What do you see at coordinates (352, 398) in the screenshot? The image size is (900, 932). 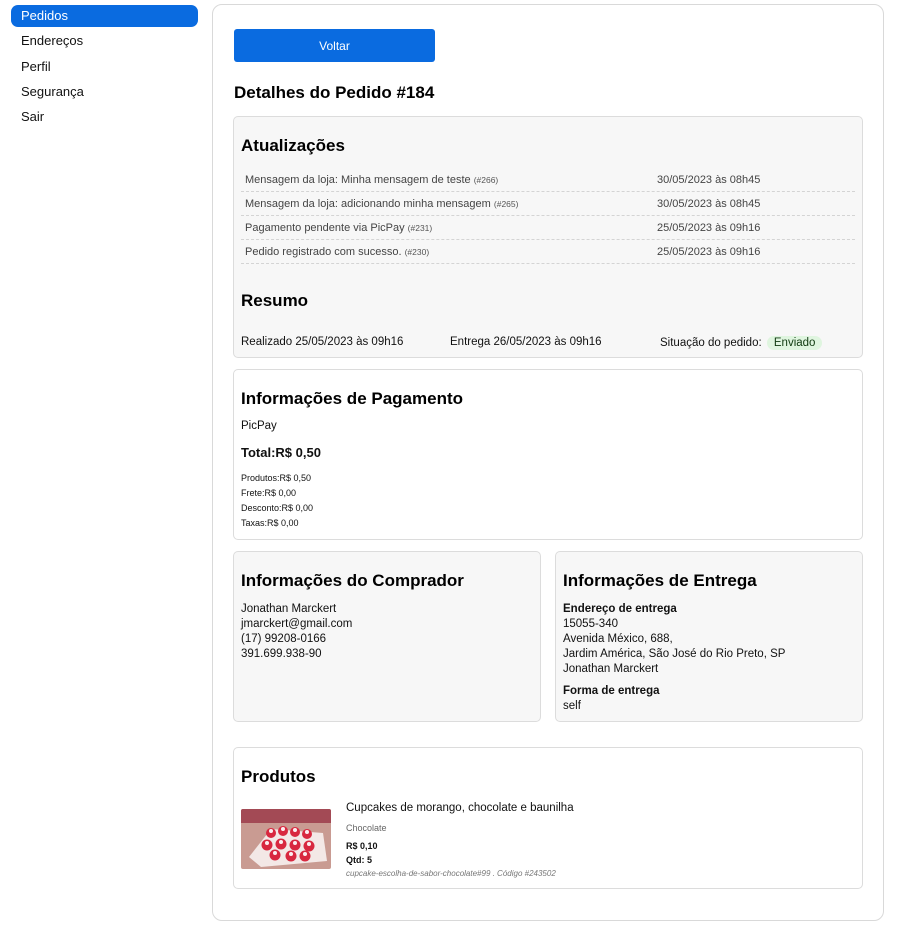 I see `payment-title: Informações de Pagamento` at bounding box center [352, 398].